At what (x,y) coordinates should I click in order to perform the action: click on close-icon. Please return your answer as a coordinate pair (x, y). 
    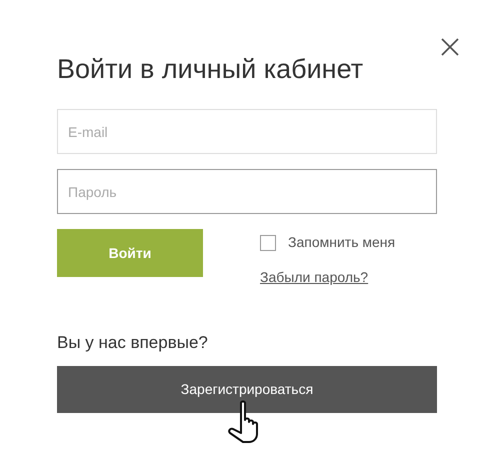
    Looking at the image, I should click on (450, 47).